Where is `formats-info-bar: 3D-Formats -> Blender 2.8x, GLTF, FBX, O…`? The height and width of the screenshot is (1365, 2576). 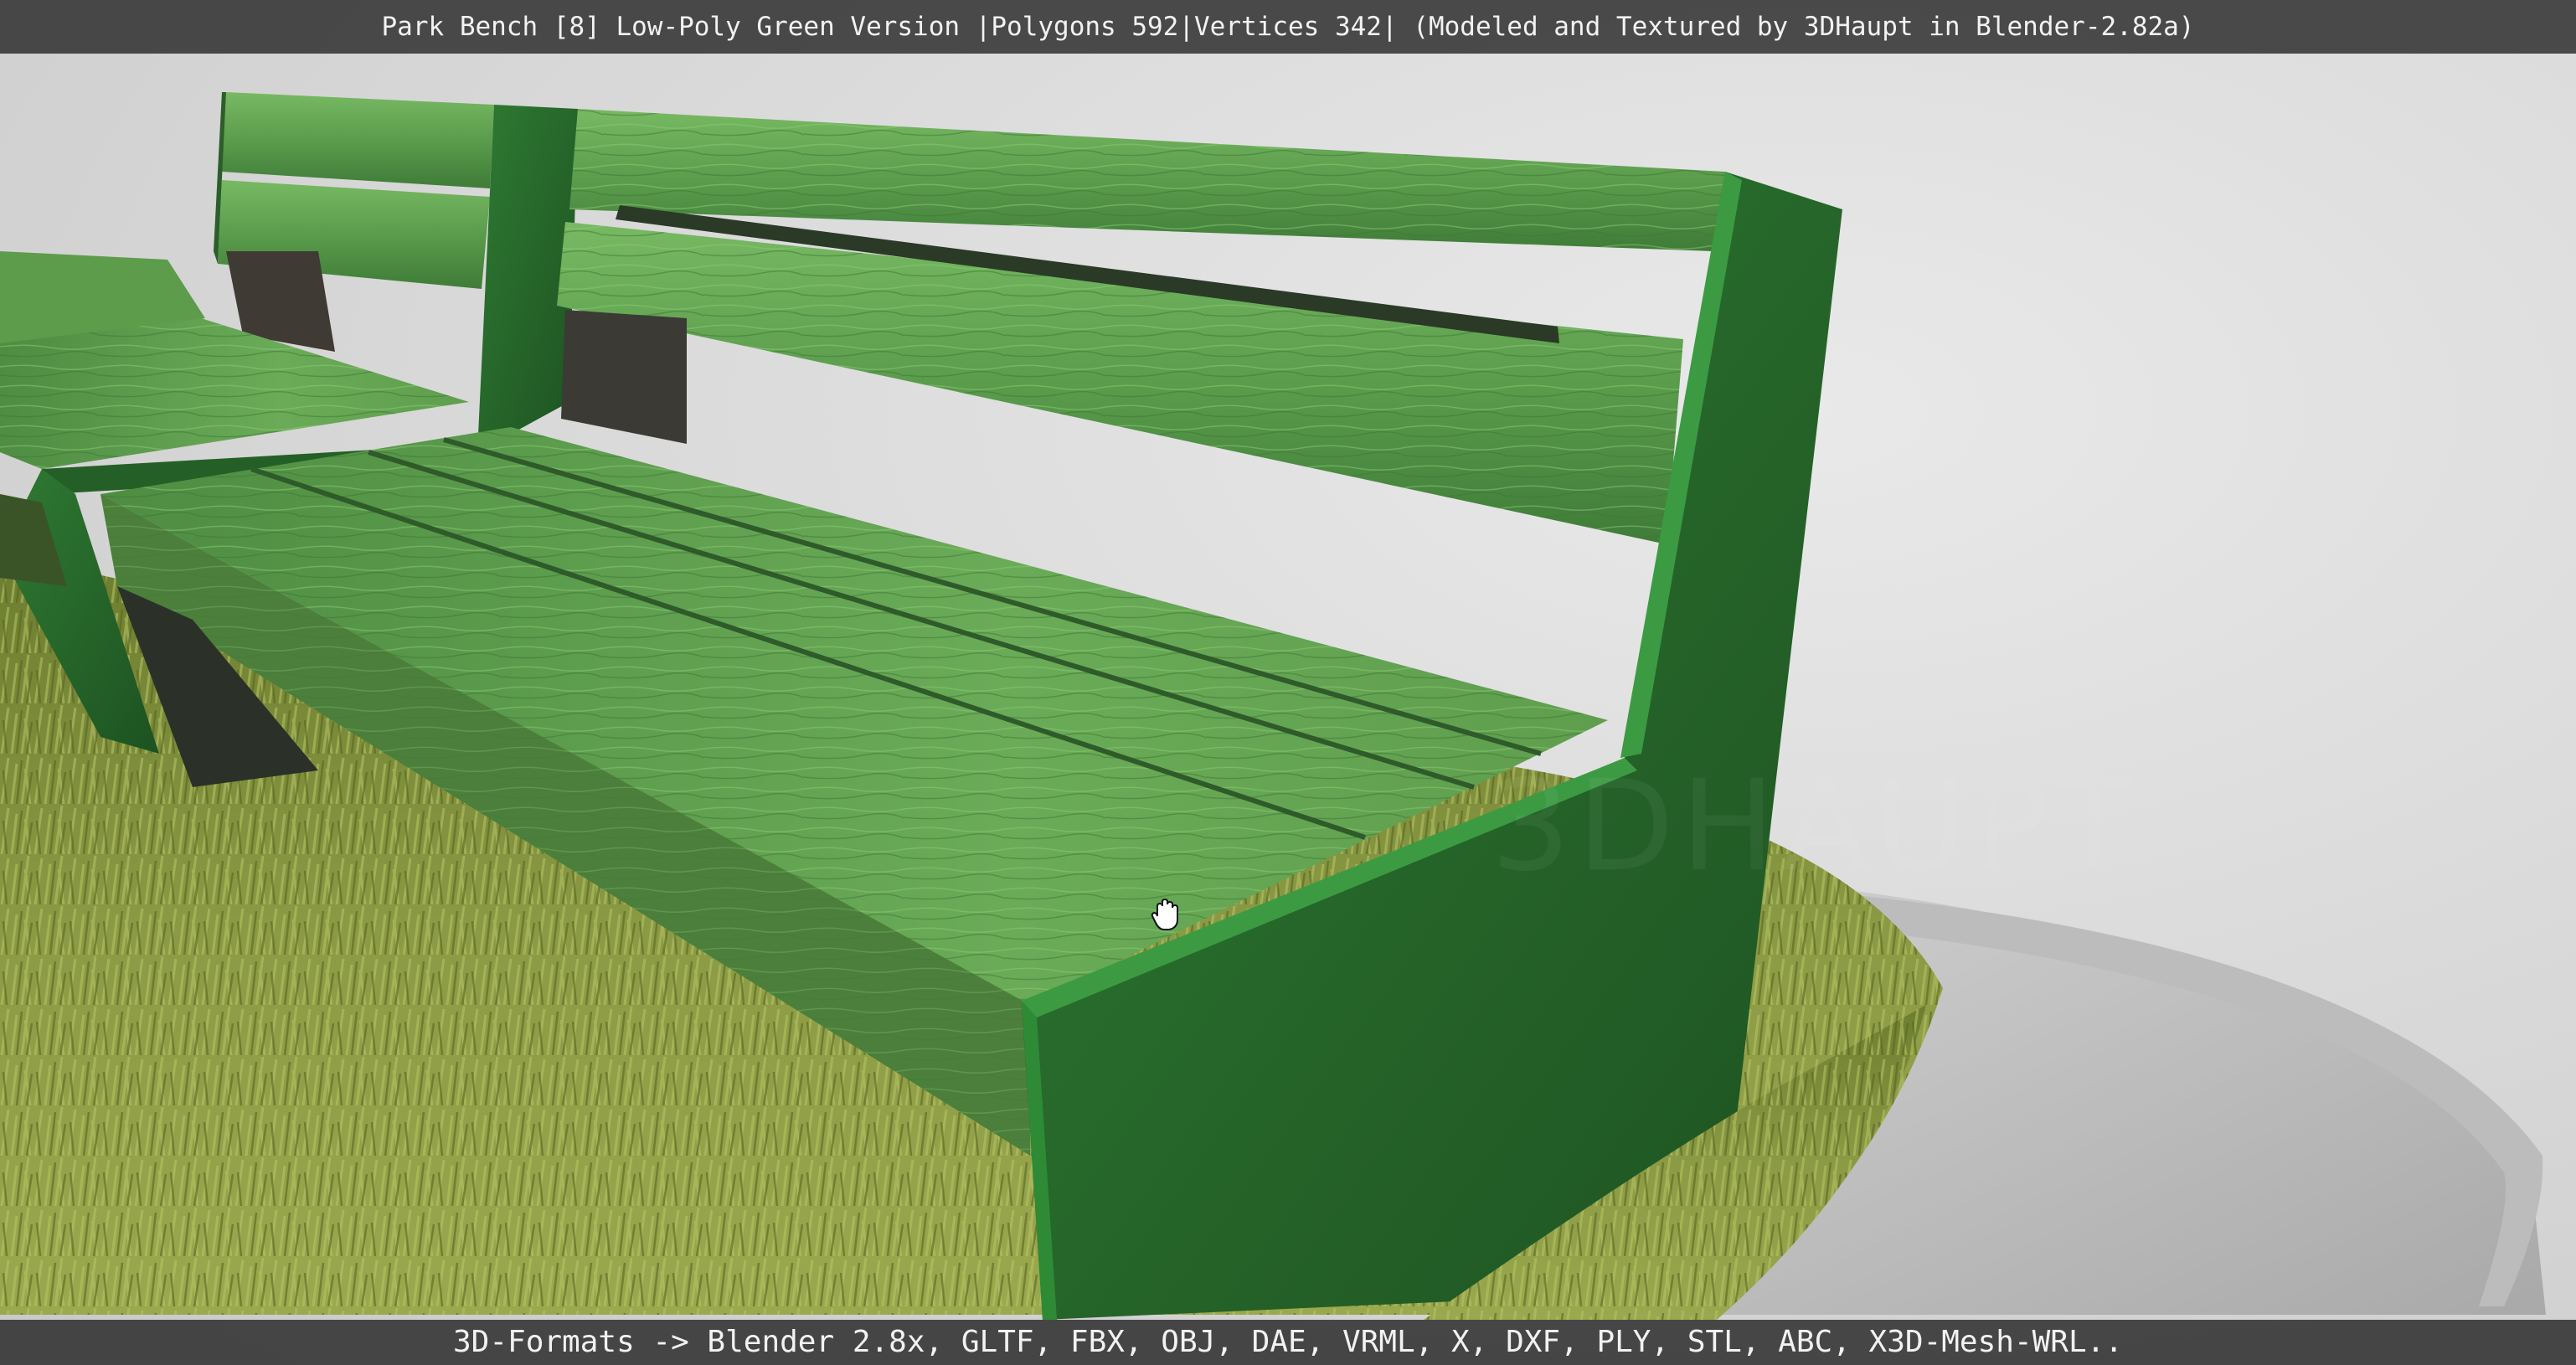 formats-info-bar: 3D-Formats -> Blender 2.8x, GLTF, FBX, O… is located at coordinates (1288, 1342).